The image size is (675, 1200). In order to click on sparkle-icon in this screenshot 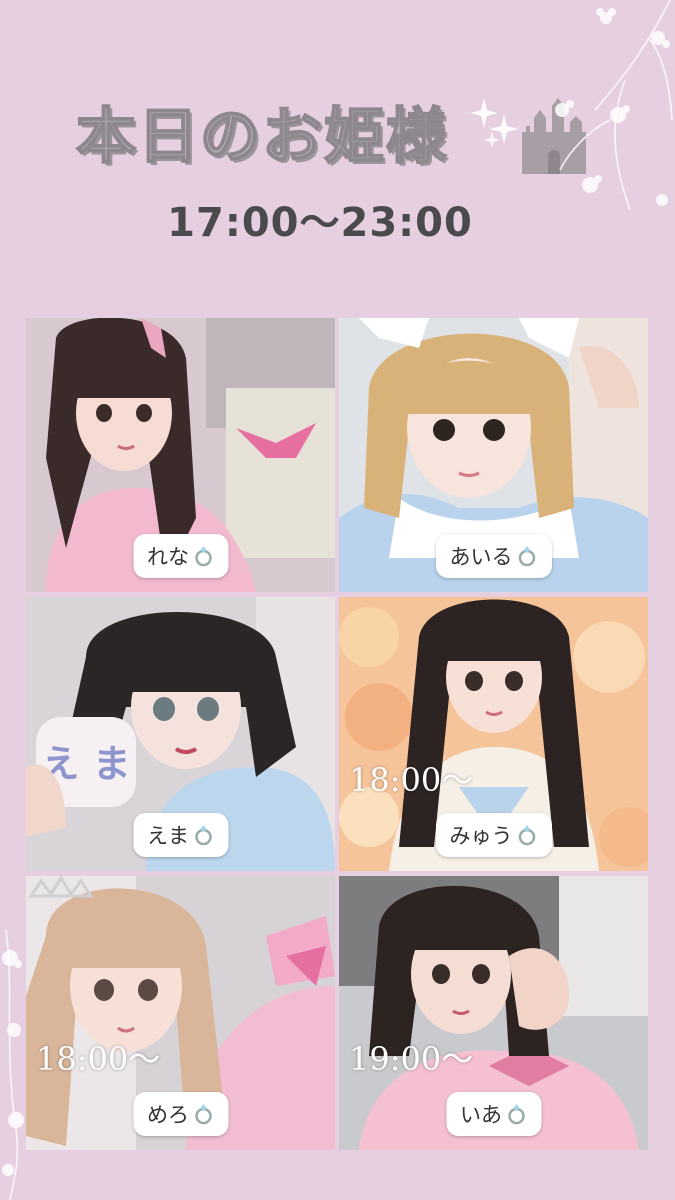, I will do `click(494, 123)`.